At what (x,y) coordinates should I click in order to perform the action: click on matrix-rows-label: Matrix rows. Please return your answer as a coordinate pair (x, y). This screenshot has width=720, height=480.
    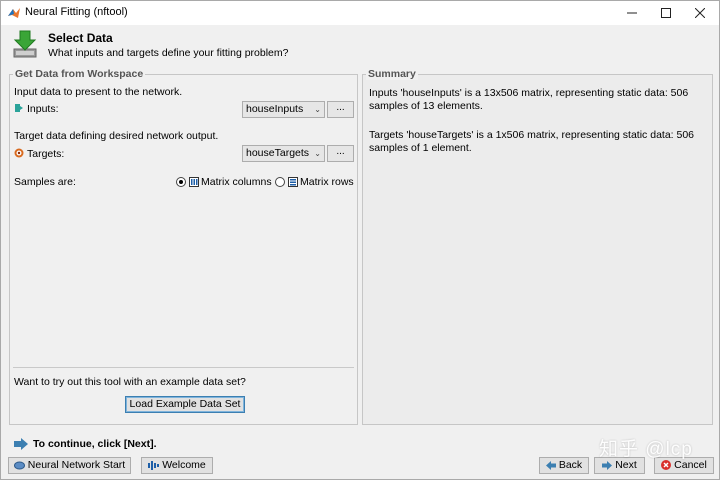
    Looking at the image, I should click on (327, 182).